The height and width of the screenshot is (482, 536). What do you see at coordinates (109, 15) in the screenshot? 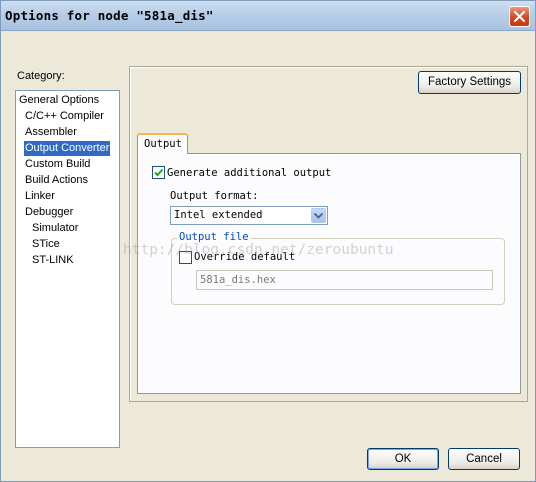
I see `window-title: Options for node "581a_dis"` at bounding box center [109, 15].